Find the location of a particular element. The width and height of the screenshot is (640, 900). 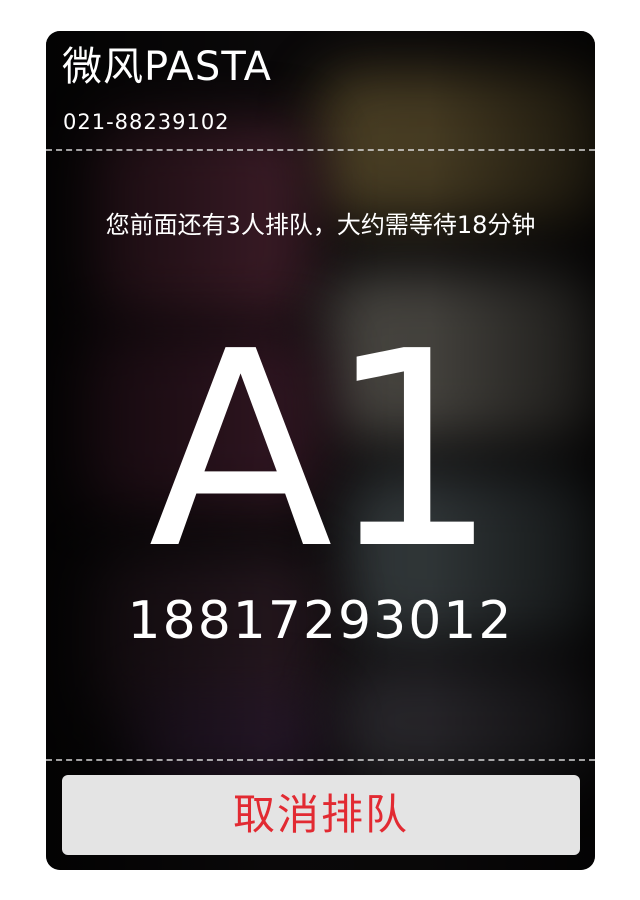

top-dashed-divider is located at coordinates (320, 150).